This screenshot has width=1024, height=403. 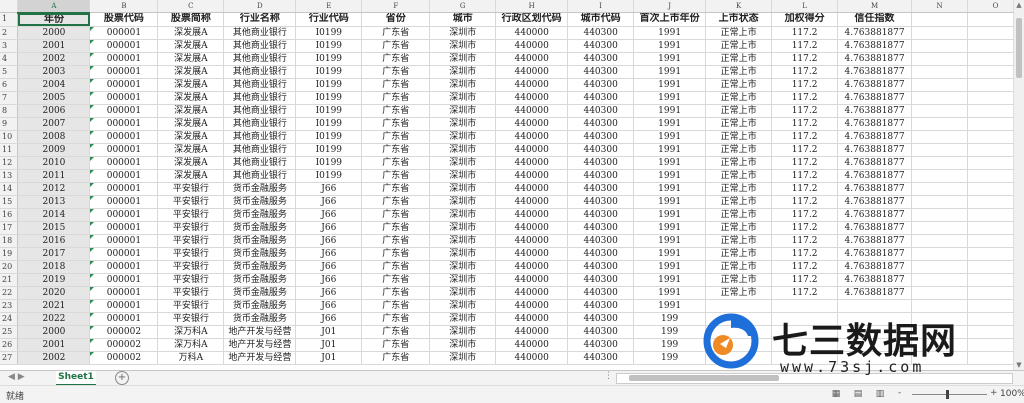 What do you see at coordinates (805, 176) in the screenshot?
I see `cell-l13: 117.2` at bounding box center [805, 176].